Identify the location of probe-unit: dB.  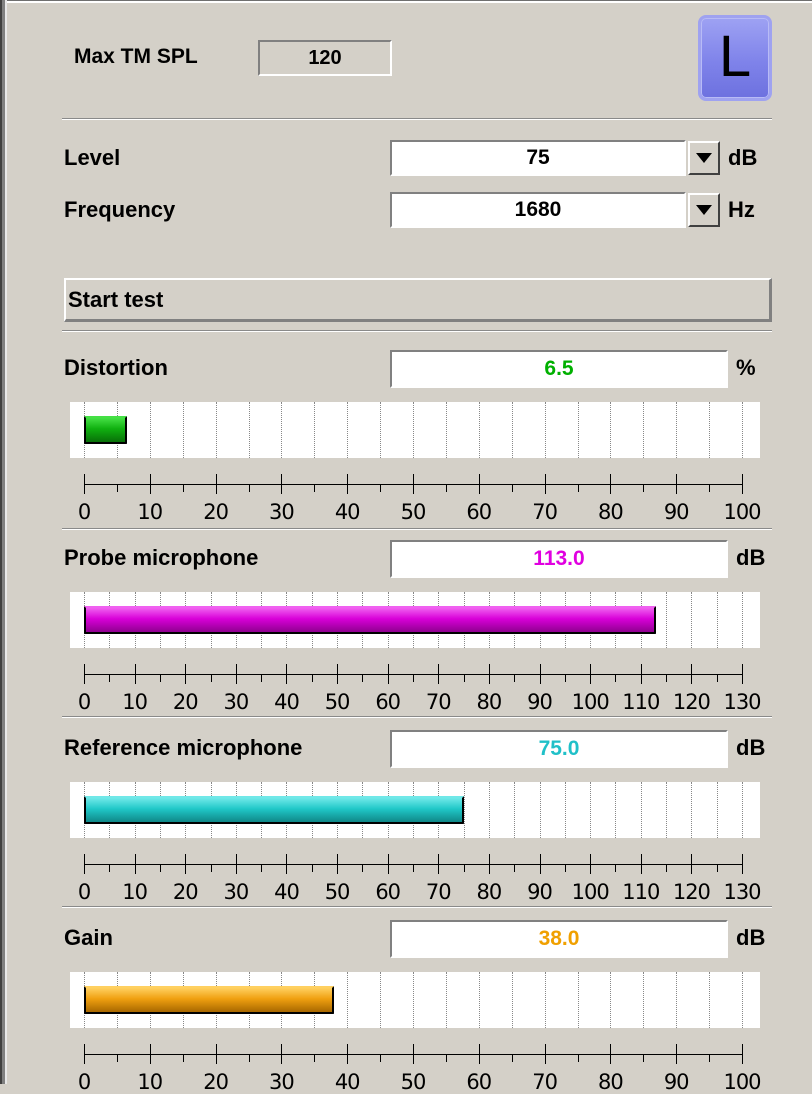
(751, 557).